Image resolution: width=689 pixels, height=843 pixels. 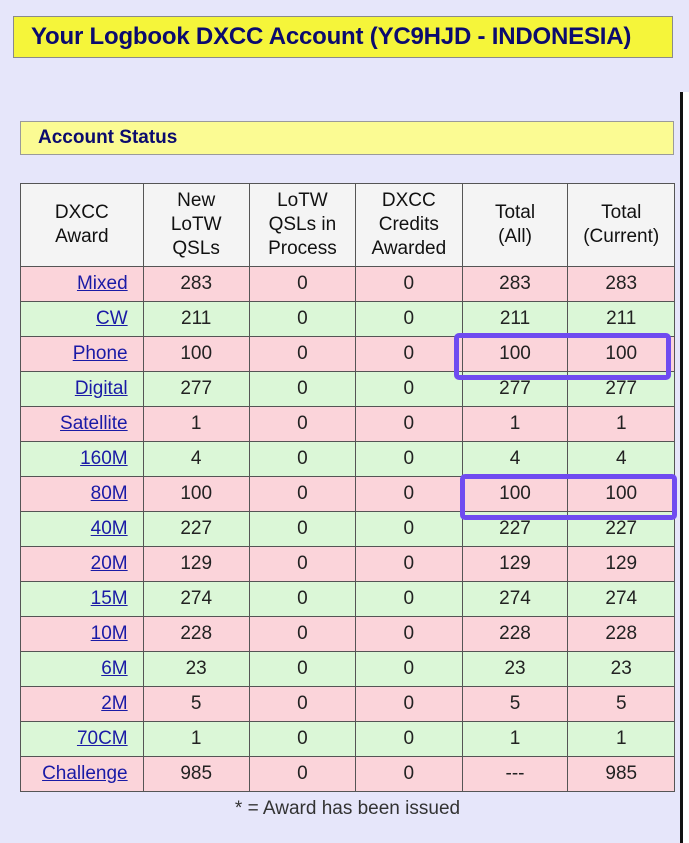 I want to click on table-row: 40M 227 0 0 227 227, so click(x=347, y=529).